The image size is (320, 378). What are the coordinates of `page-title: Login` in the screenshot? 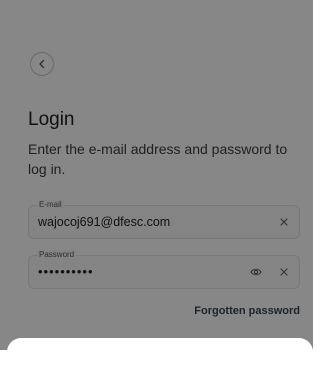 It's located at (51, 119).